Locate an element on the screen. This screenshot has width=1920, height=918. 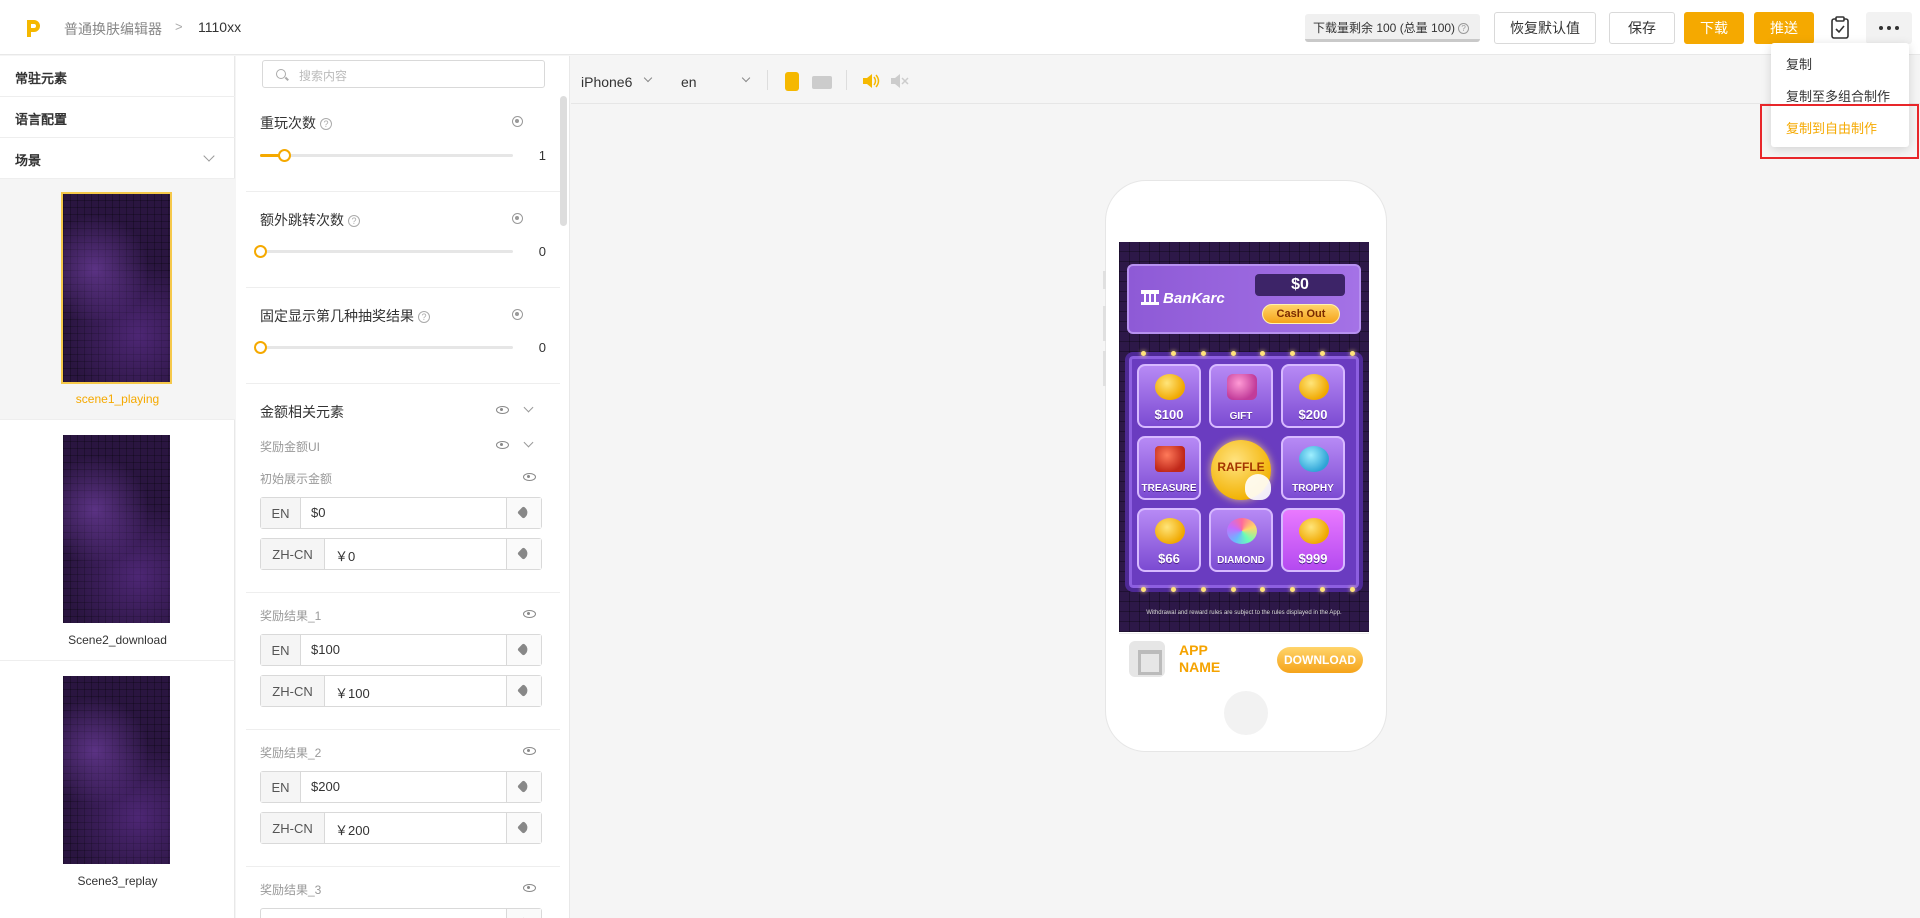
replay-count-slider is located at coordinates (386, 155).